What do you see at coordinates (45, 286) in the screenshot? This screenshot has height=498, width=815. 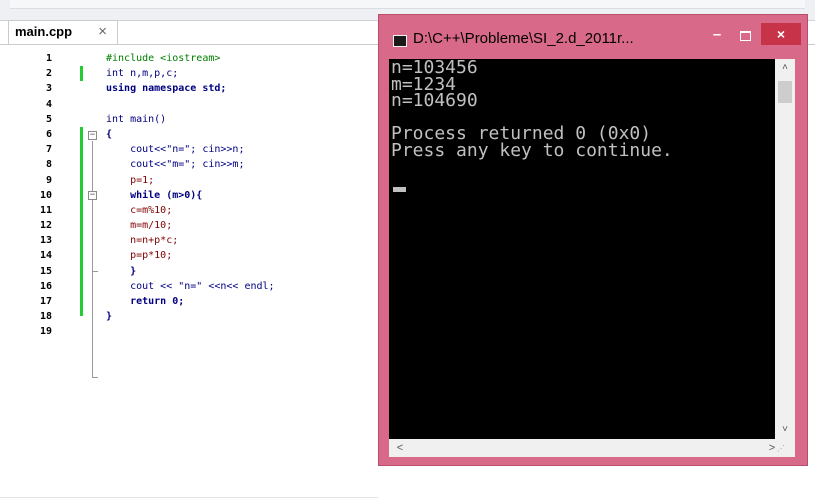 I see `line-number: 16` at bounding box center [45, 286].